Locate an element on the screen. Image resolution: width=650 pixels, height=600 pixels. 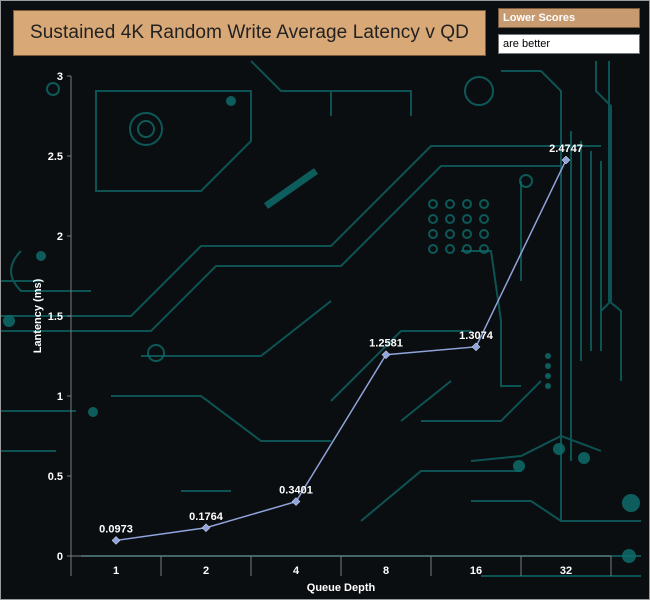
data-label: 0.3401 is located at coordinates (296, 491).